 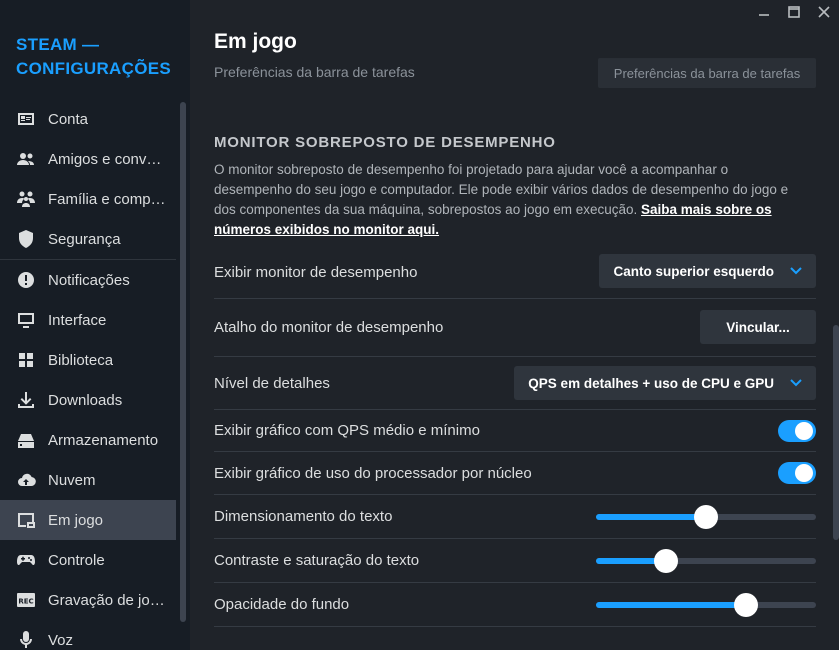 I want to click on sidebar-item-label: Notificações, so click(x=89, y=280).